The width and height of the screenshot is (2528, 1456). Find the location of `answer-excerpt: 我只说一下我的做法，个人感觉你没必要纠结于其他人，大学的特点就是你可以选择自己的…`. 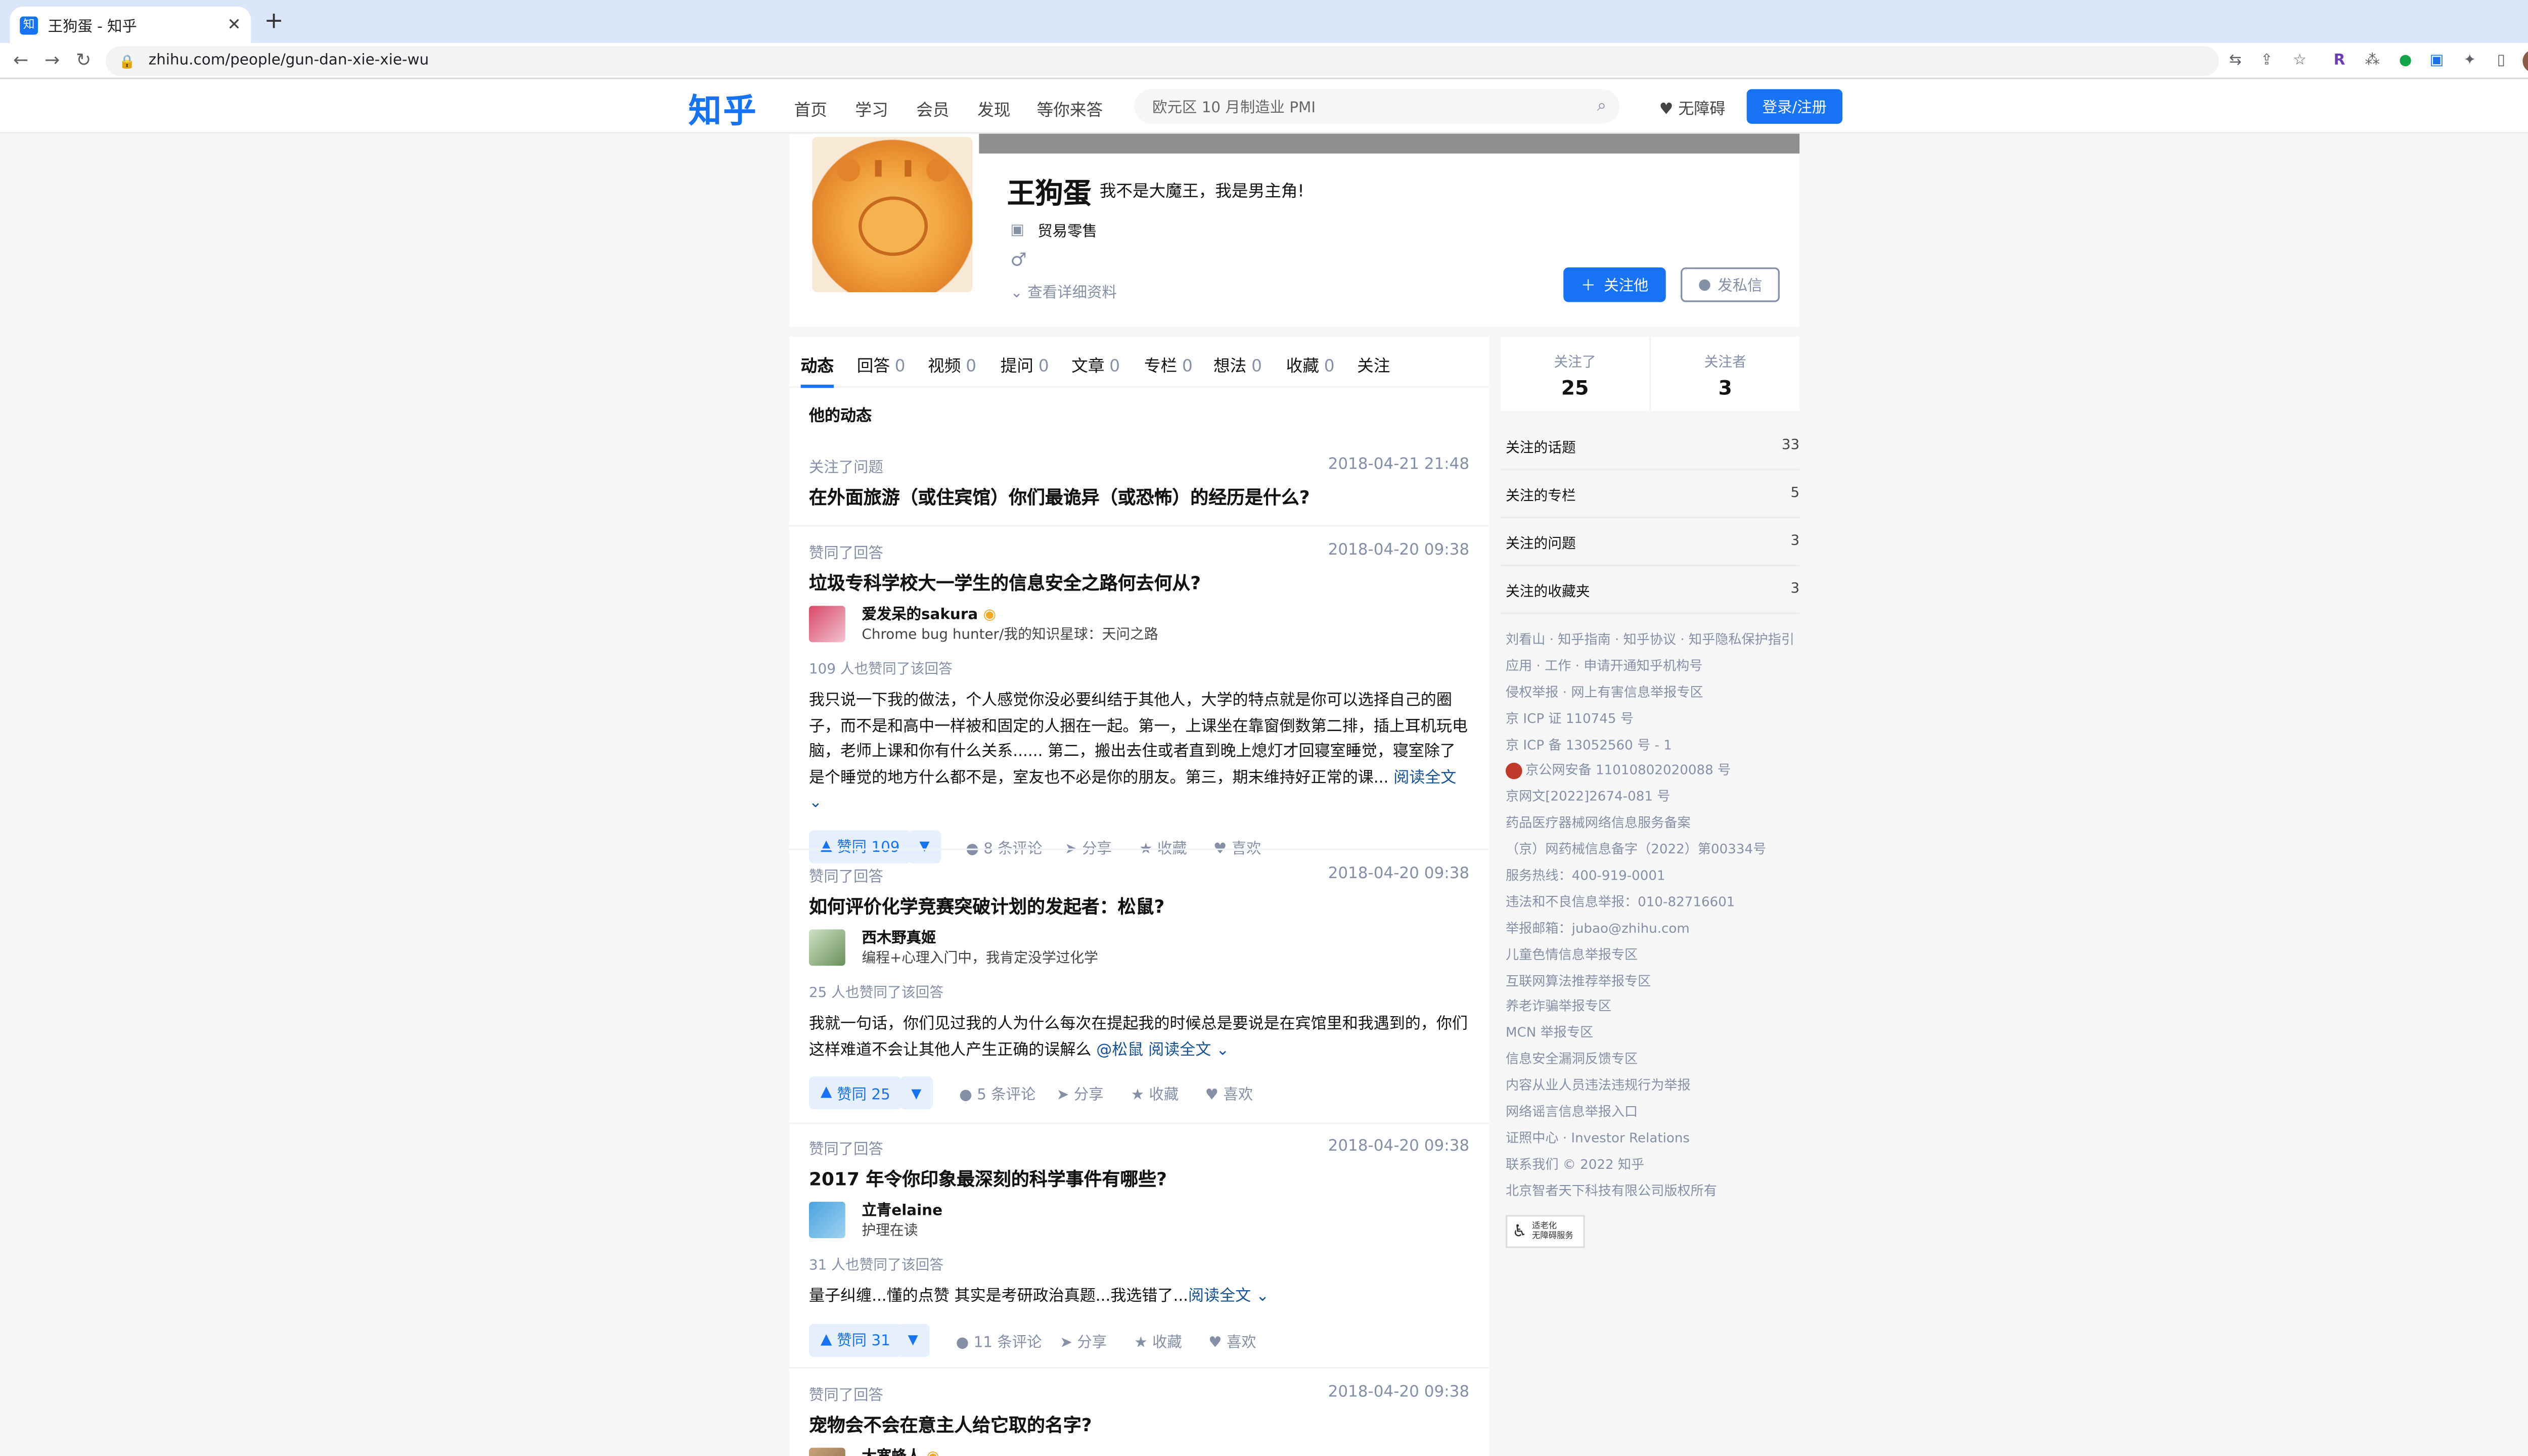

answer-excerpt: 我只说一下我的做法，个人感觉你没必要纠结于其他人，大学的特点就是你可以选择自己的… is located at coordinates (1139, 752).